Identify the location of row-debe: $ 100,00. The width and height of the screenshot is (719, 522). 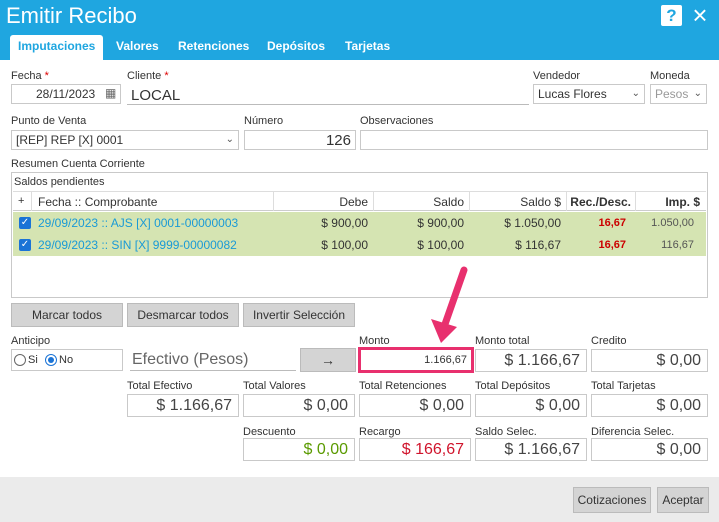
(344, 245).